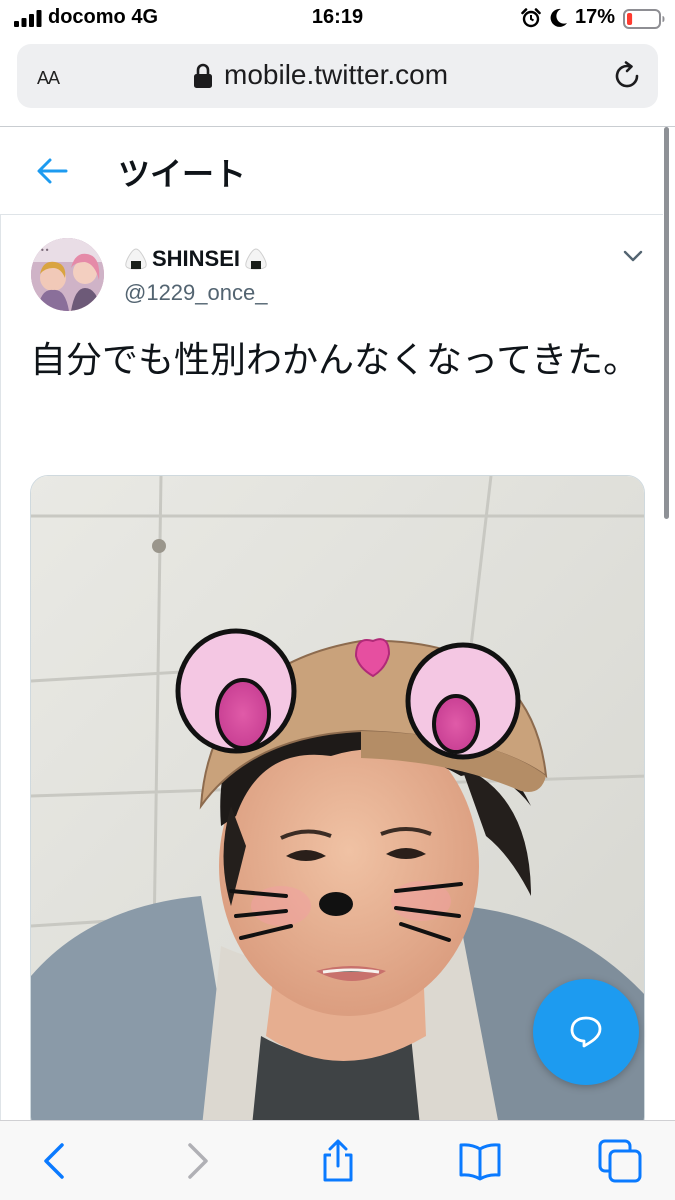 This screenshot has width=675, height=1200. I want to click on bookmarks-icon, so click(480, 1162).